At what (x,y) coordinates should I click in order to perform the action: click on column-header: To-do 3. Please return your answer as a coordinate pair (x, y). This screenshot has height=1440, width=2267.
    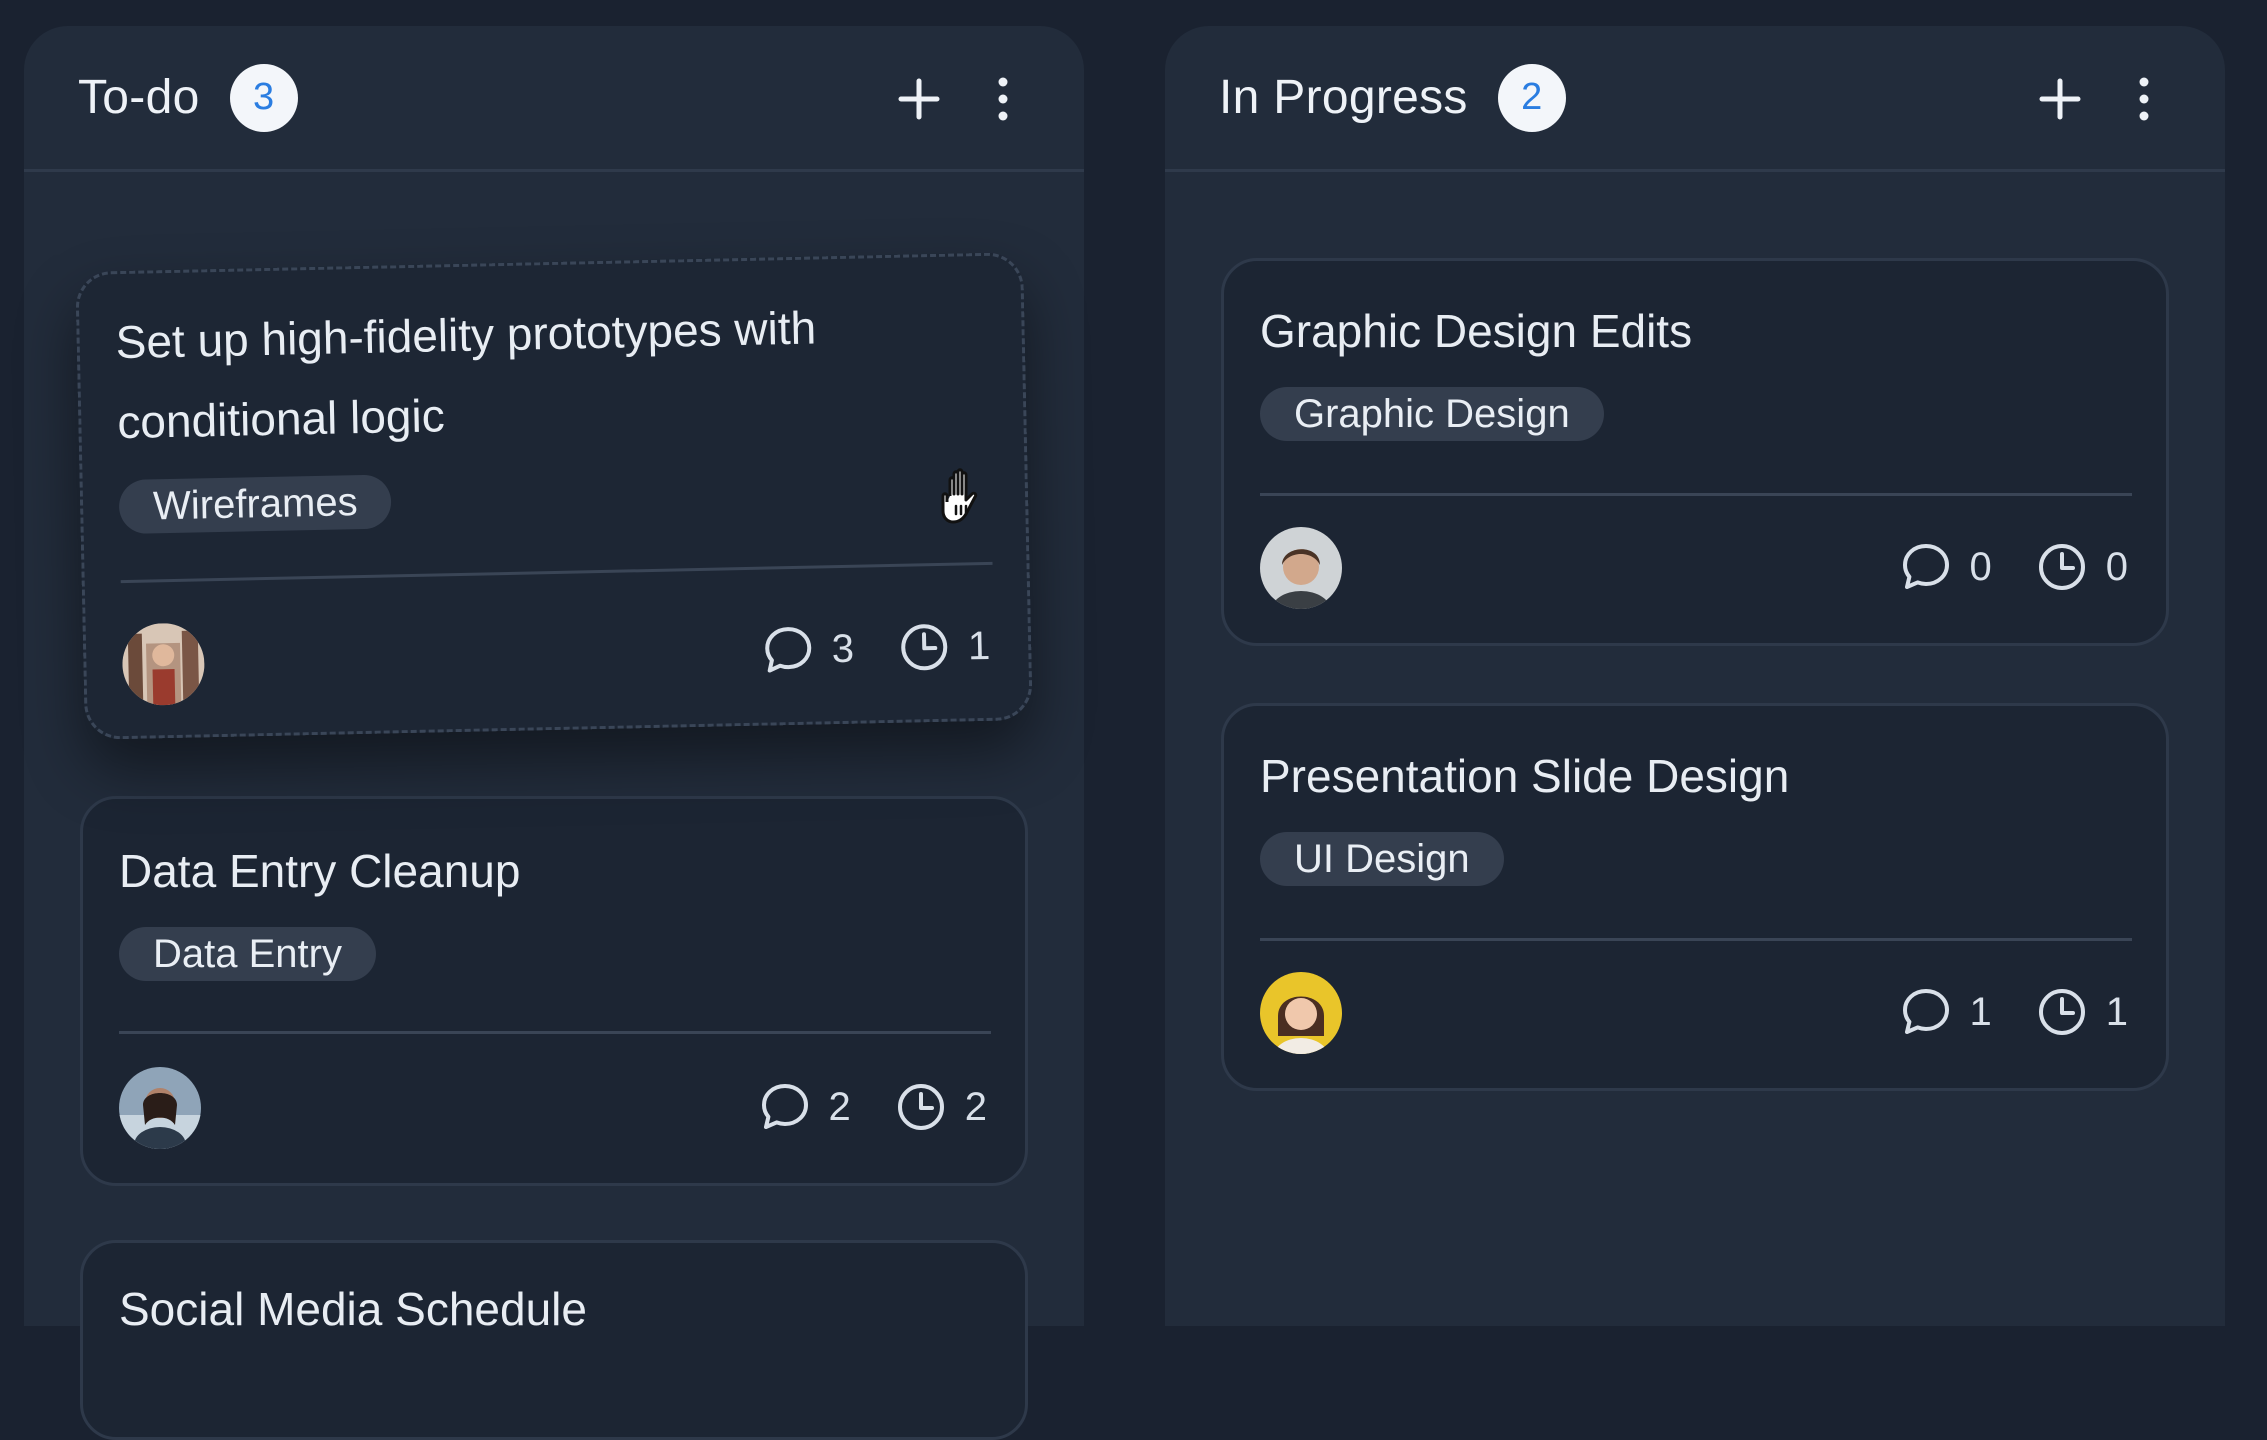
    Looking at the image, I should click on (554, 99).